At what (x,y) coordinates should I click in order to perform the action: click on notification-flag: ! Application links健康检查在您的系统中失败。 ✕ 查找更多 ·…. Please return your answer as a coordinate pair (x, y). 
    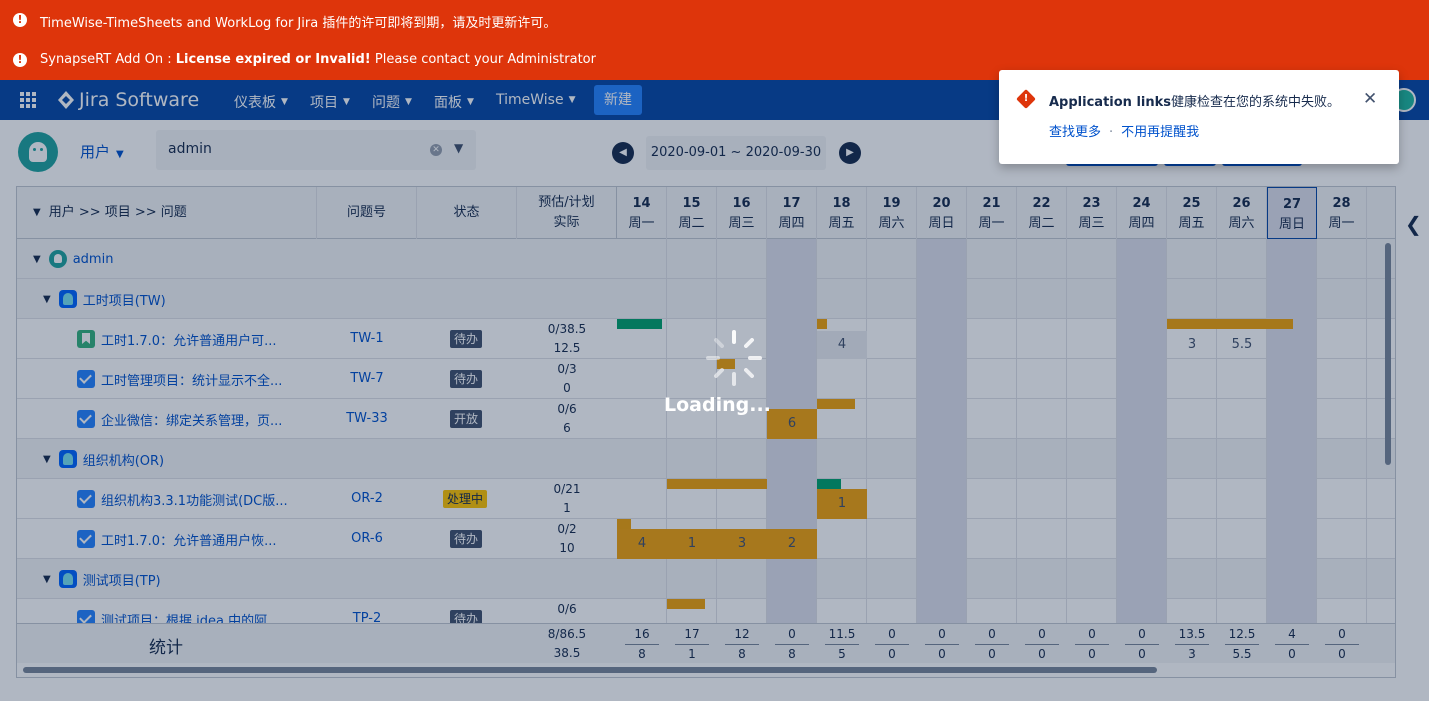
    Looking at the image, I should click on (1199, 117).